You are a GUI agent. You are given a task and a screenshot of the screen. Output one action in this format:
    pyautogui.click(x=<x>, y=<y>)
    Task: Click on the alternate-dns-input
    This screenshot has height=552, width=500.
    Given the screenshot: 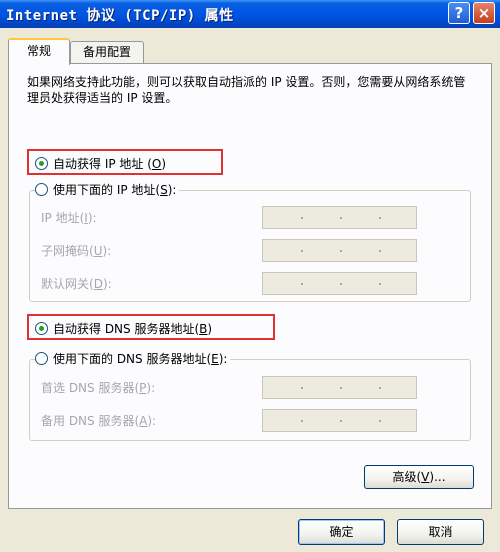 What is the action you would take?
    pyautogui.click(x=339, y=420)
    